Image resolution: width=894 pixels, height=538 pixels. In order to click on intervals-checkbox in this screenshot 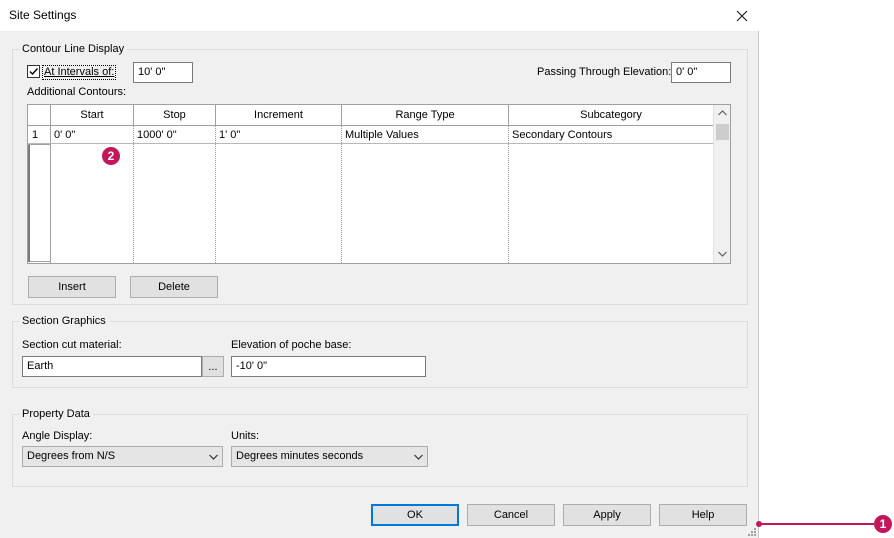, I will do `click(33, 71)`.